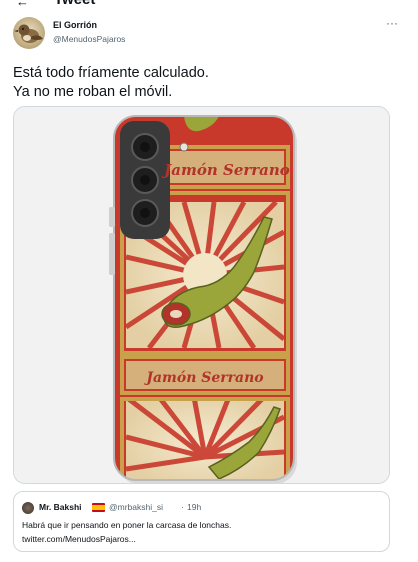  What do you see at coordinates (89, 39) in the screenshot?
I see `author-handle: @MenudosPajaros` at bounding box center [89, 39].